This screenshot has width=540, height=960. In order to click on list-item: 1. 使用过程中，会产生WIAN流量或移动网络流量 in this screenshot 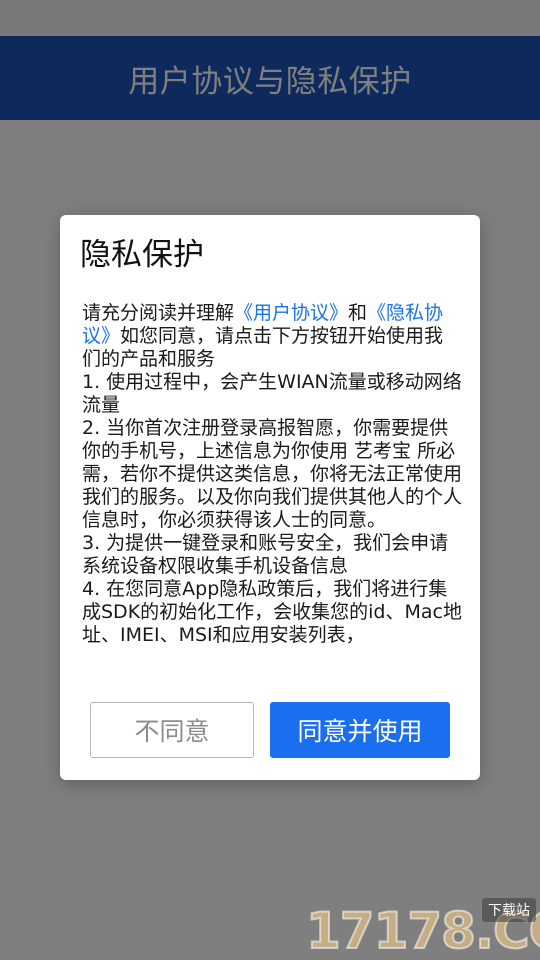, I will do `click(272, 393)`.